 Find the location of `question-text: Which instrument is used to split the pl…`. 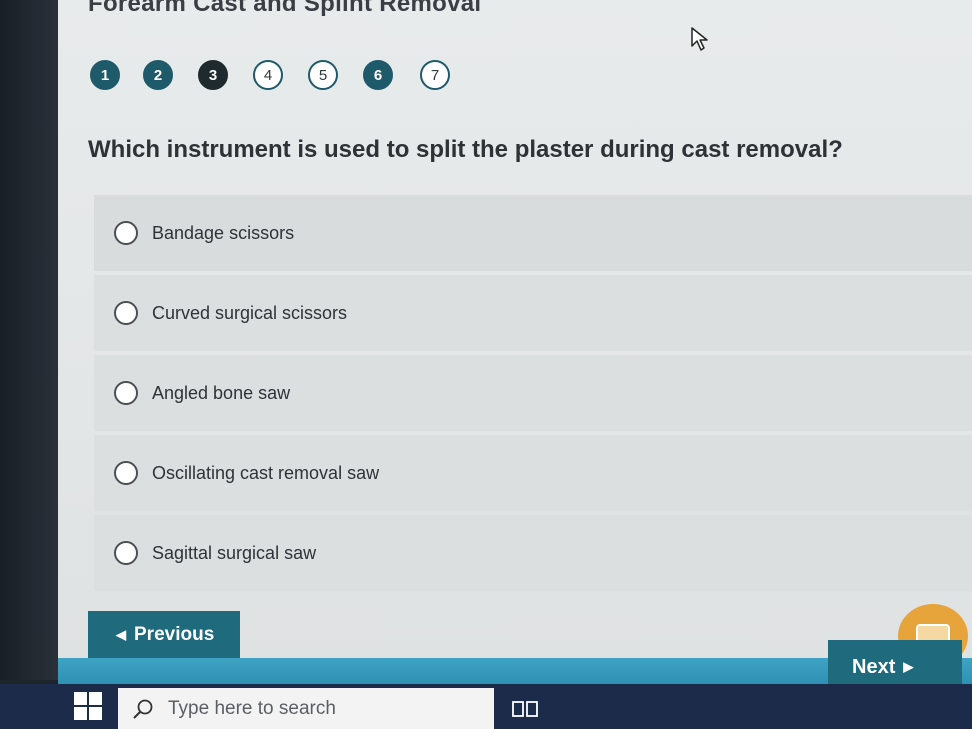

question-text: Which instrument is used to split the pl… is located at coordinates (465, 149).